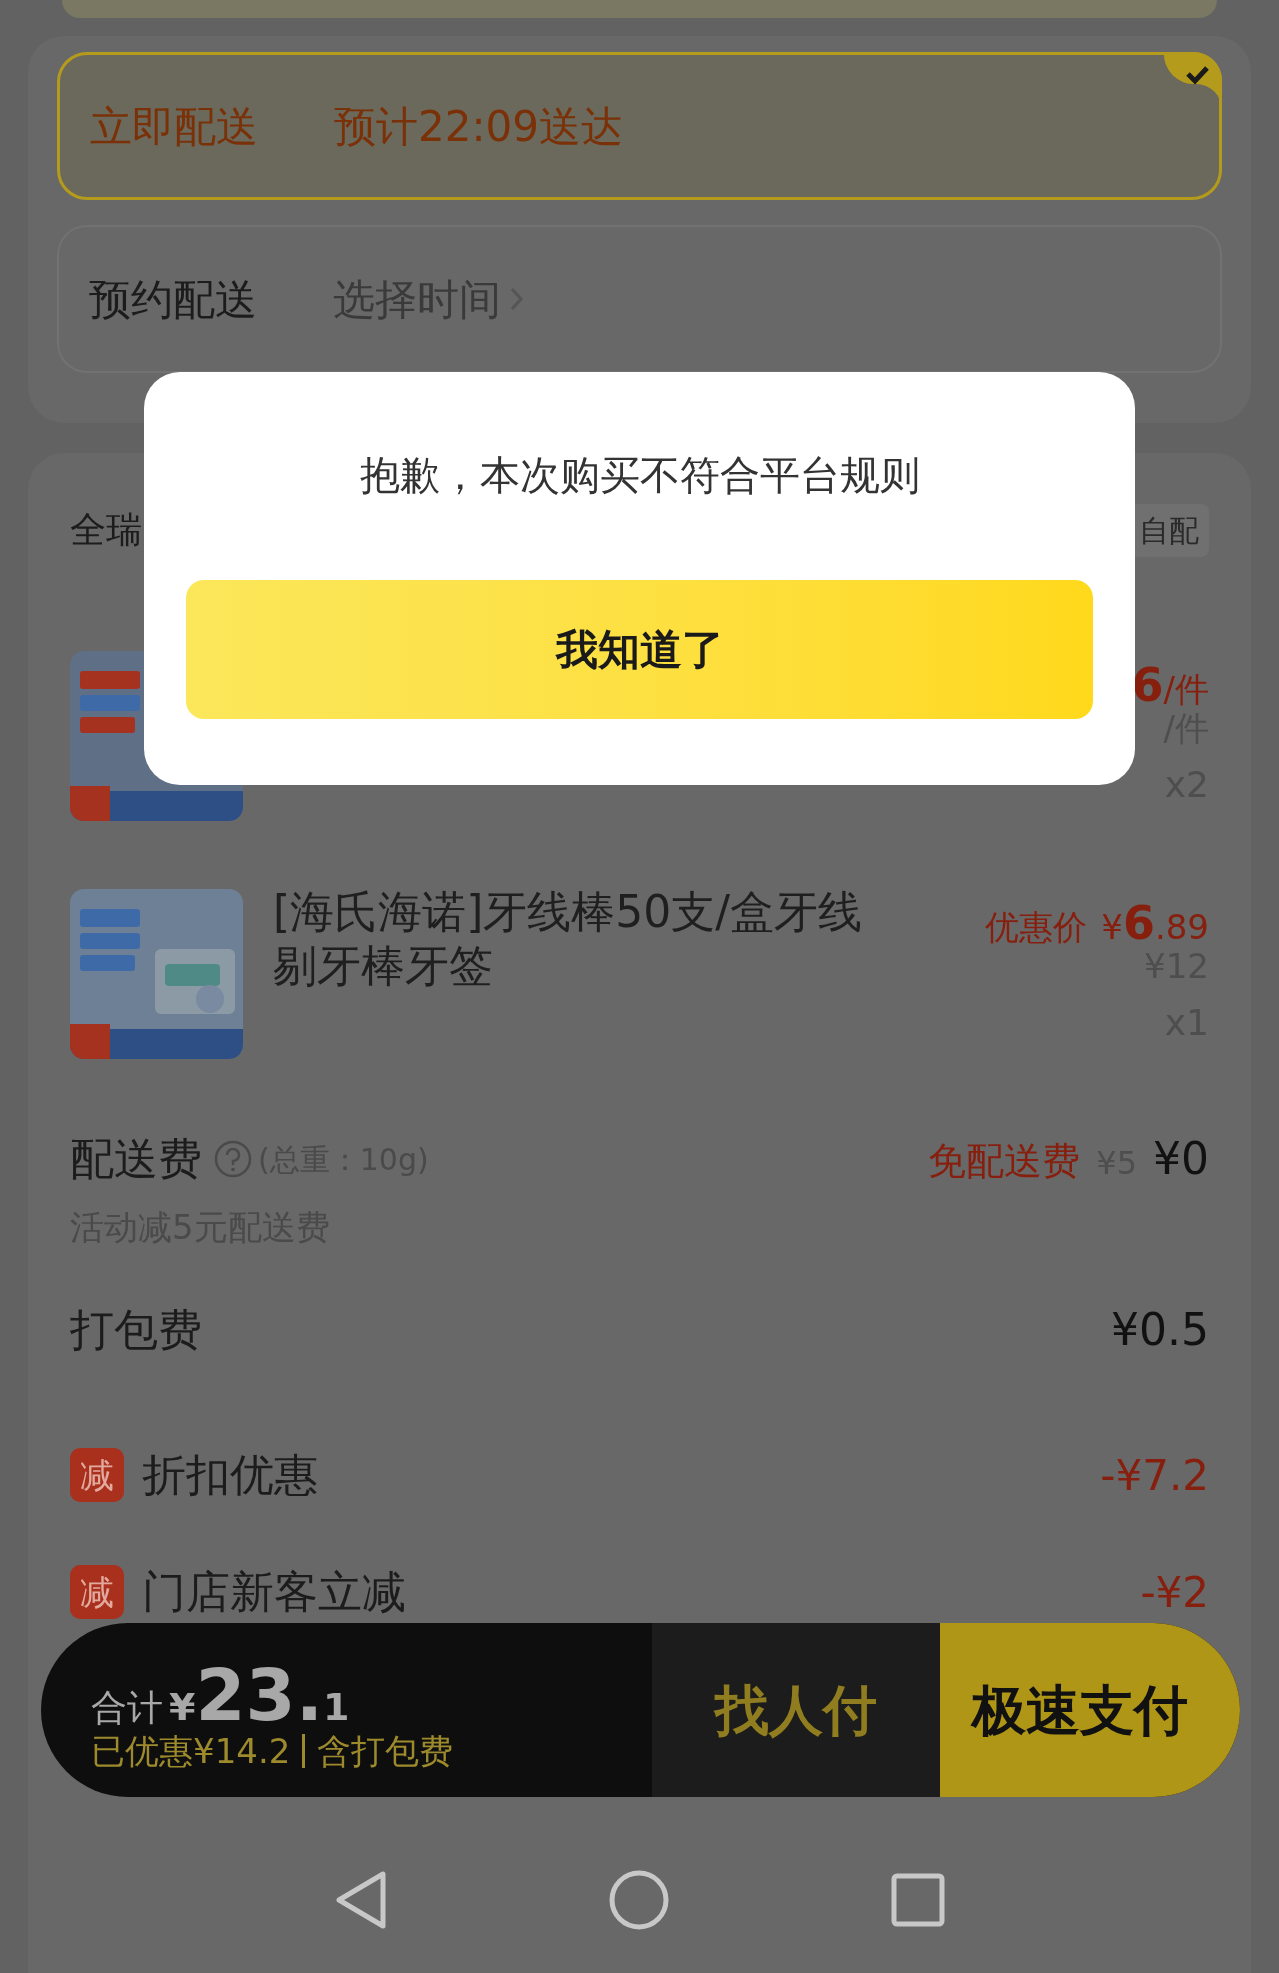 This screenshot has height=1973, width=1279. Describe the element at coordinates (233, 1159) in the screenshot. I see `help-icon` at that location.